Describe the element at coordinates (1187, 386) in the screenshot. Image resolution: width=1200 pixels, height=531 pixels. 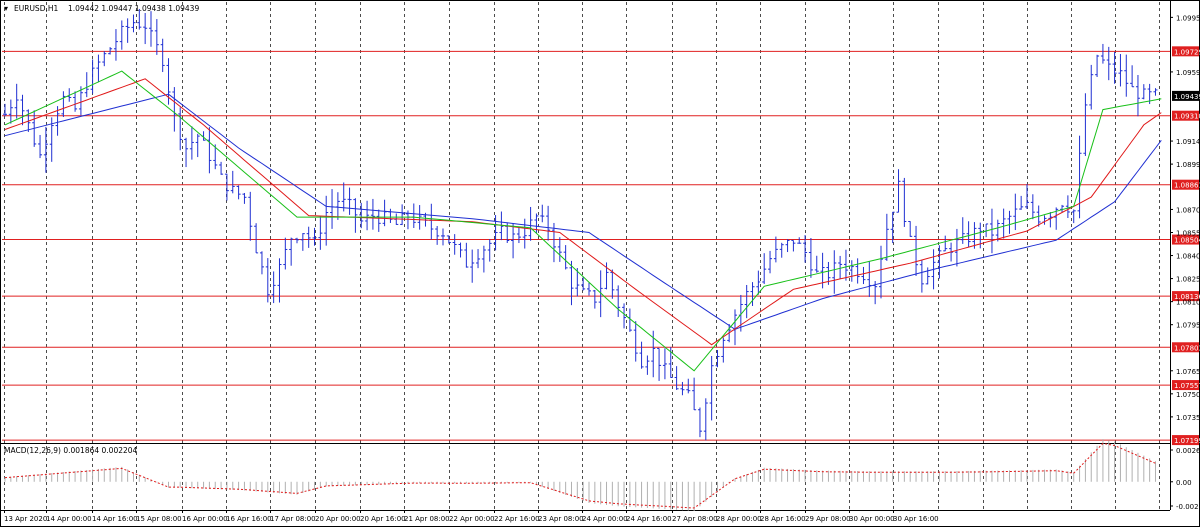
I see `level-price-label: 1.07557` at that location.